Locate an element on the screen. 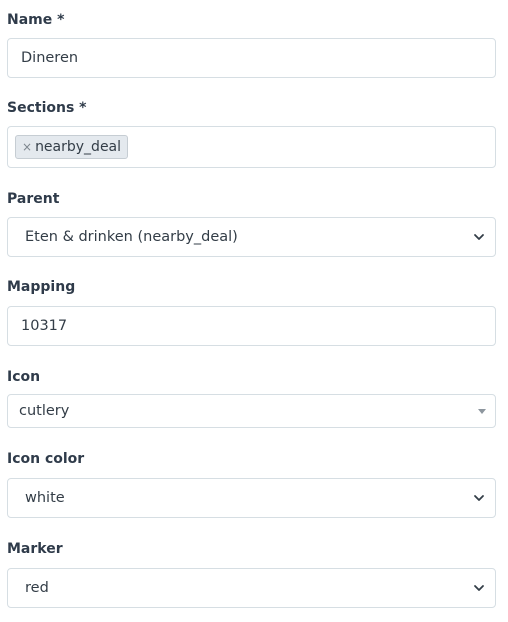  mapping-label: Mapping is located at coordinates (41, 287).